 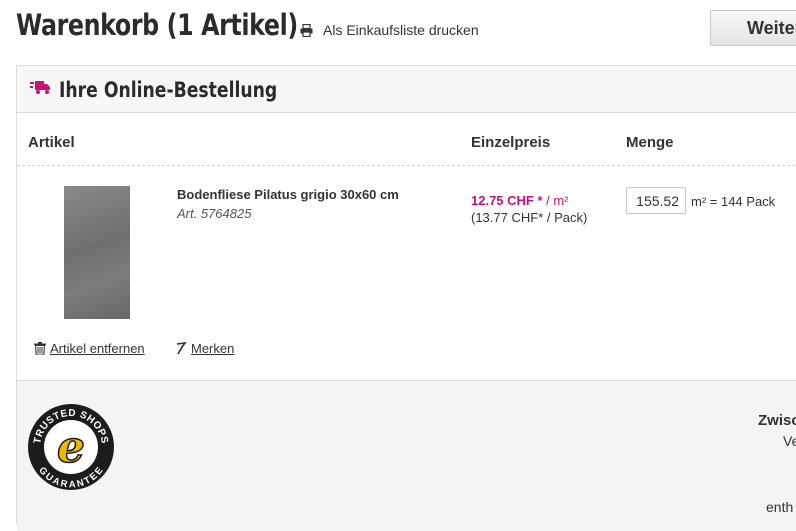 What do you see at coordinates (529, 217) in the screenshot?
I see `price-per-pack: (13.77 CHF* / Pack)` at bounding box center [529, 217].